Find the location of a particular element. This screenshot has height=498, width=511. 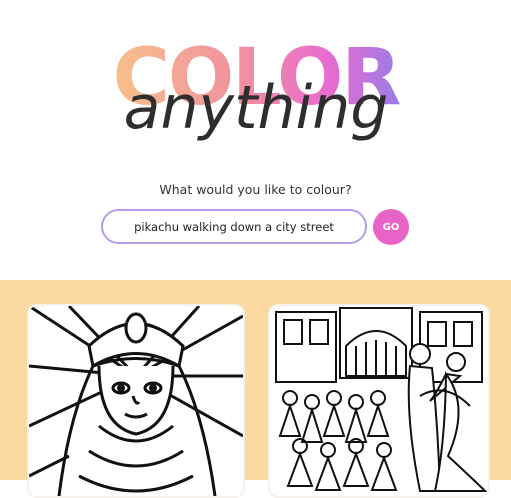

prompt-label: What would you like to colour? is located at coordinates (255, 189).